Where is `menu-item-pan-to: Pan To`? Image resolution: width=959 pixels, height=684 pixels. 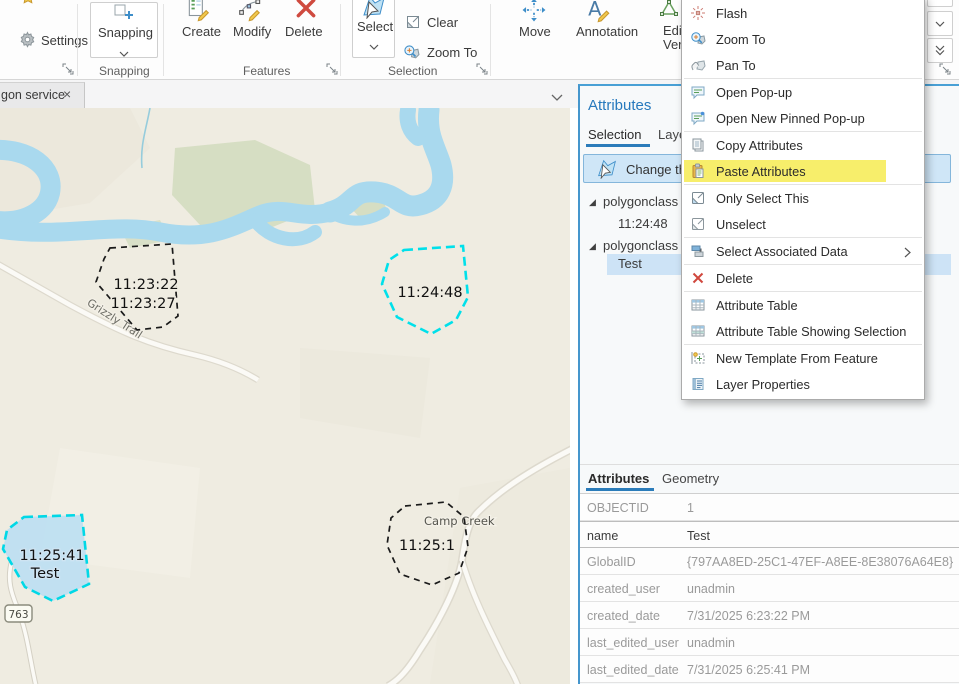
menu-item-pan-to: Pan To is located at coordinates (803, 65).